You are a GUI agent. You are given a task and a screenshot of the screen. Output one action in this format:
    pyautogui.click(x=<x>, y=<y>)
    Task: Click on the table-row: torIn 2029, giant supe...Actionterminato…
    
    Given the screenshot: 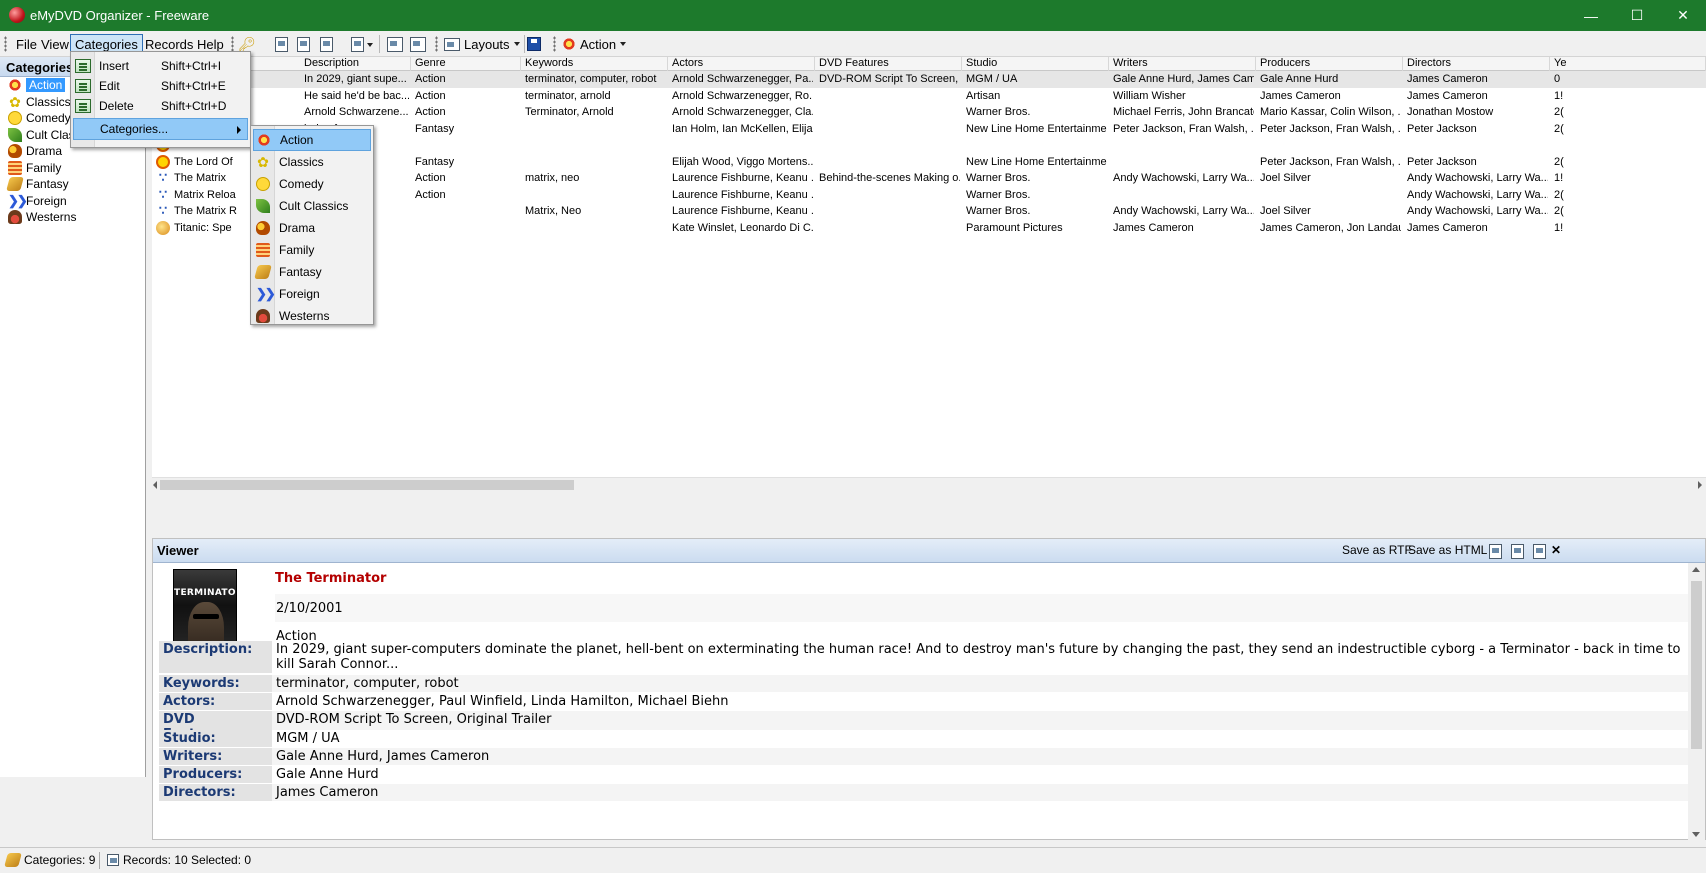 What is the action you would take?
    pyautogui.click(x=929, y=79)
    